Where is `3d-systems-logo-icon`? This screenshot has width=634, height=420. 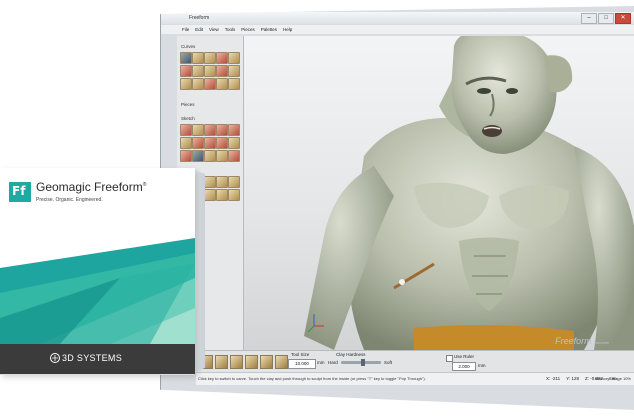
3d-systems-logo-icon is located at coordinates (55, 358).